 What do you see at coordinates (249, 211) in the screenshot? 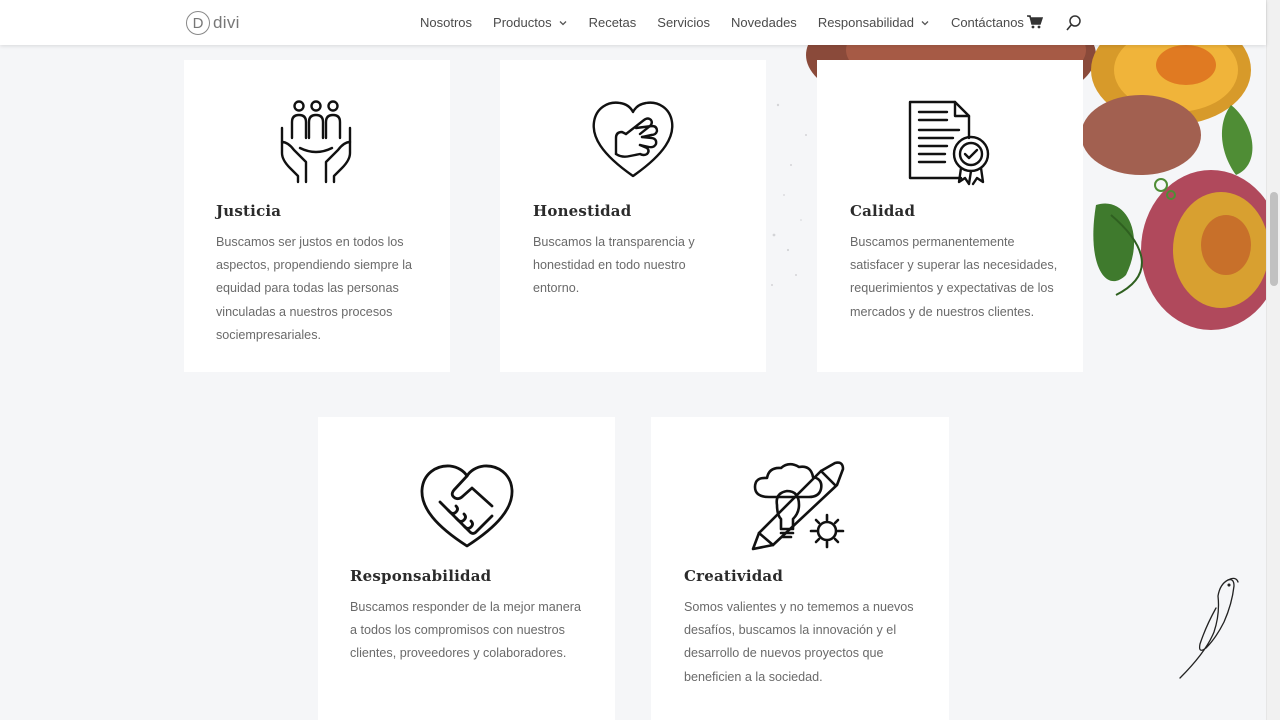
I see `card-title: Justicia` at bounding box center [249, 211].